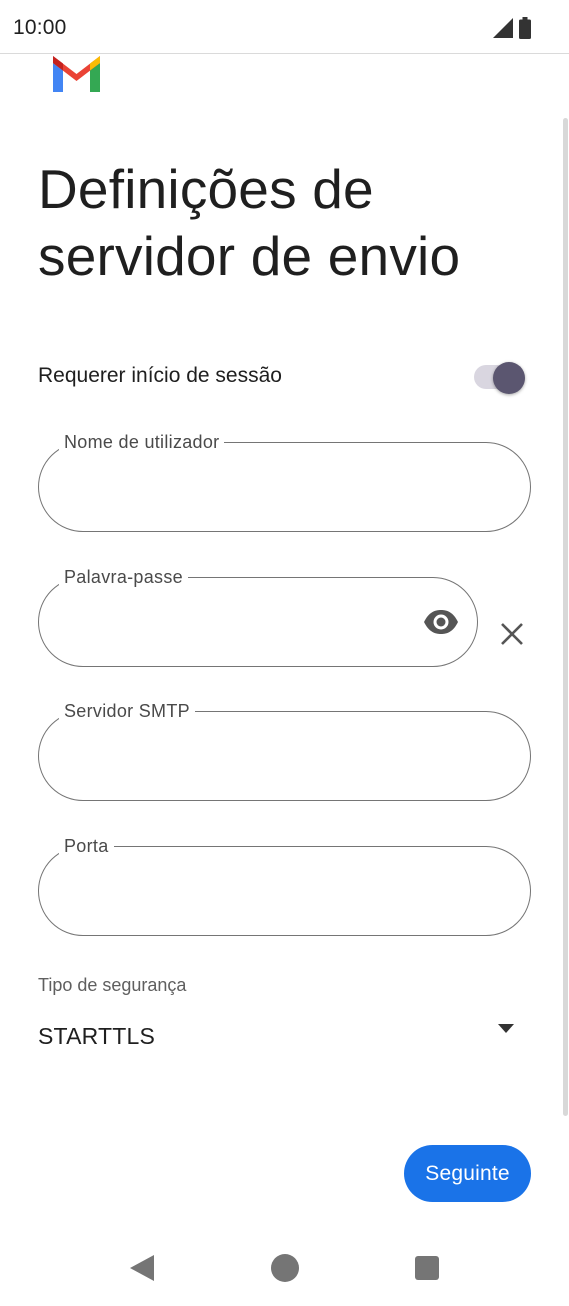  What do you see at coordinates (40, 27) in the screenshot?
I see `status-time: 10:00` at bounding box center [40, 27].